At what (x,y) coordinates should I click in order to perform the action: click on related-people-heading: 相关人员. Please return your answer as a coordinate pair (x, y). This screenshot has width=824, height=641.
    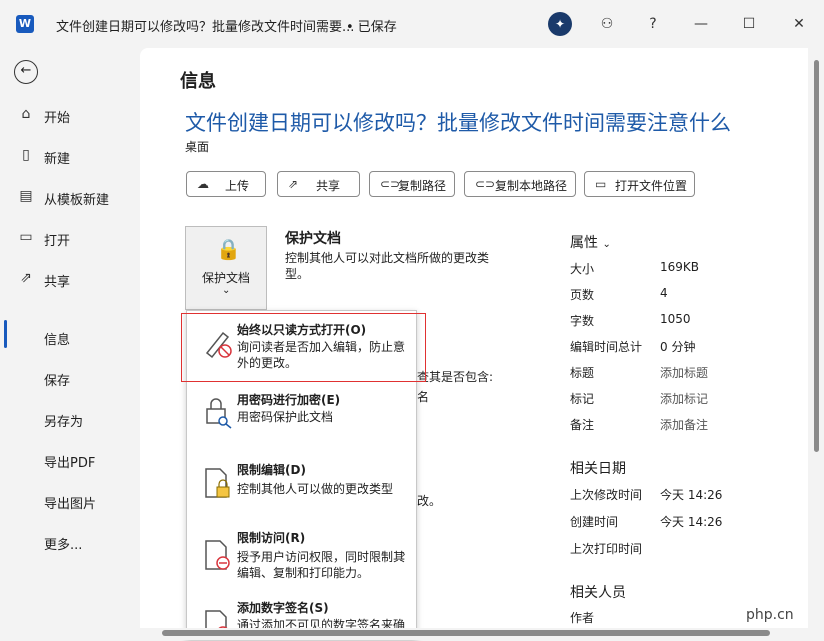
    Looking at the image, I should click on (598, 593).